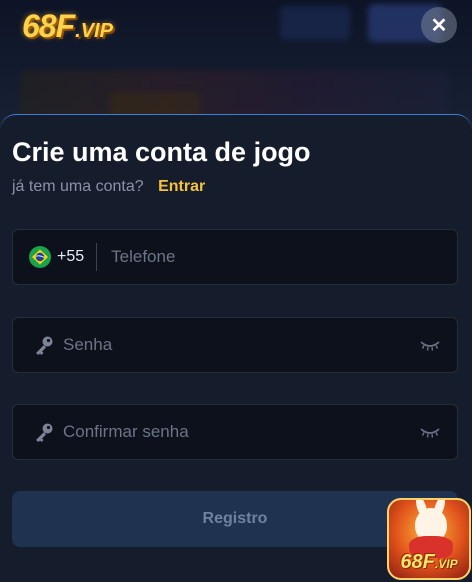 The width and height of the screenshot is (472, 582). What do you see at coordinates (70, 257) in the screenshot?
I see `country-code: +55` at bounding box center [70, 257].